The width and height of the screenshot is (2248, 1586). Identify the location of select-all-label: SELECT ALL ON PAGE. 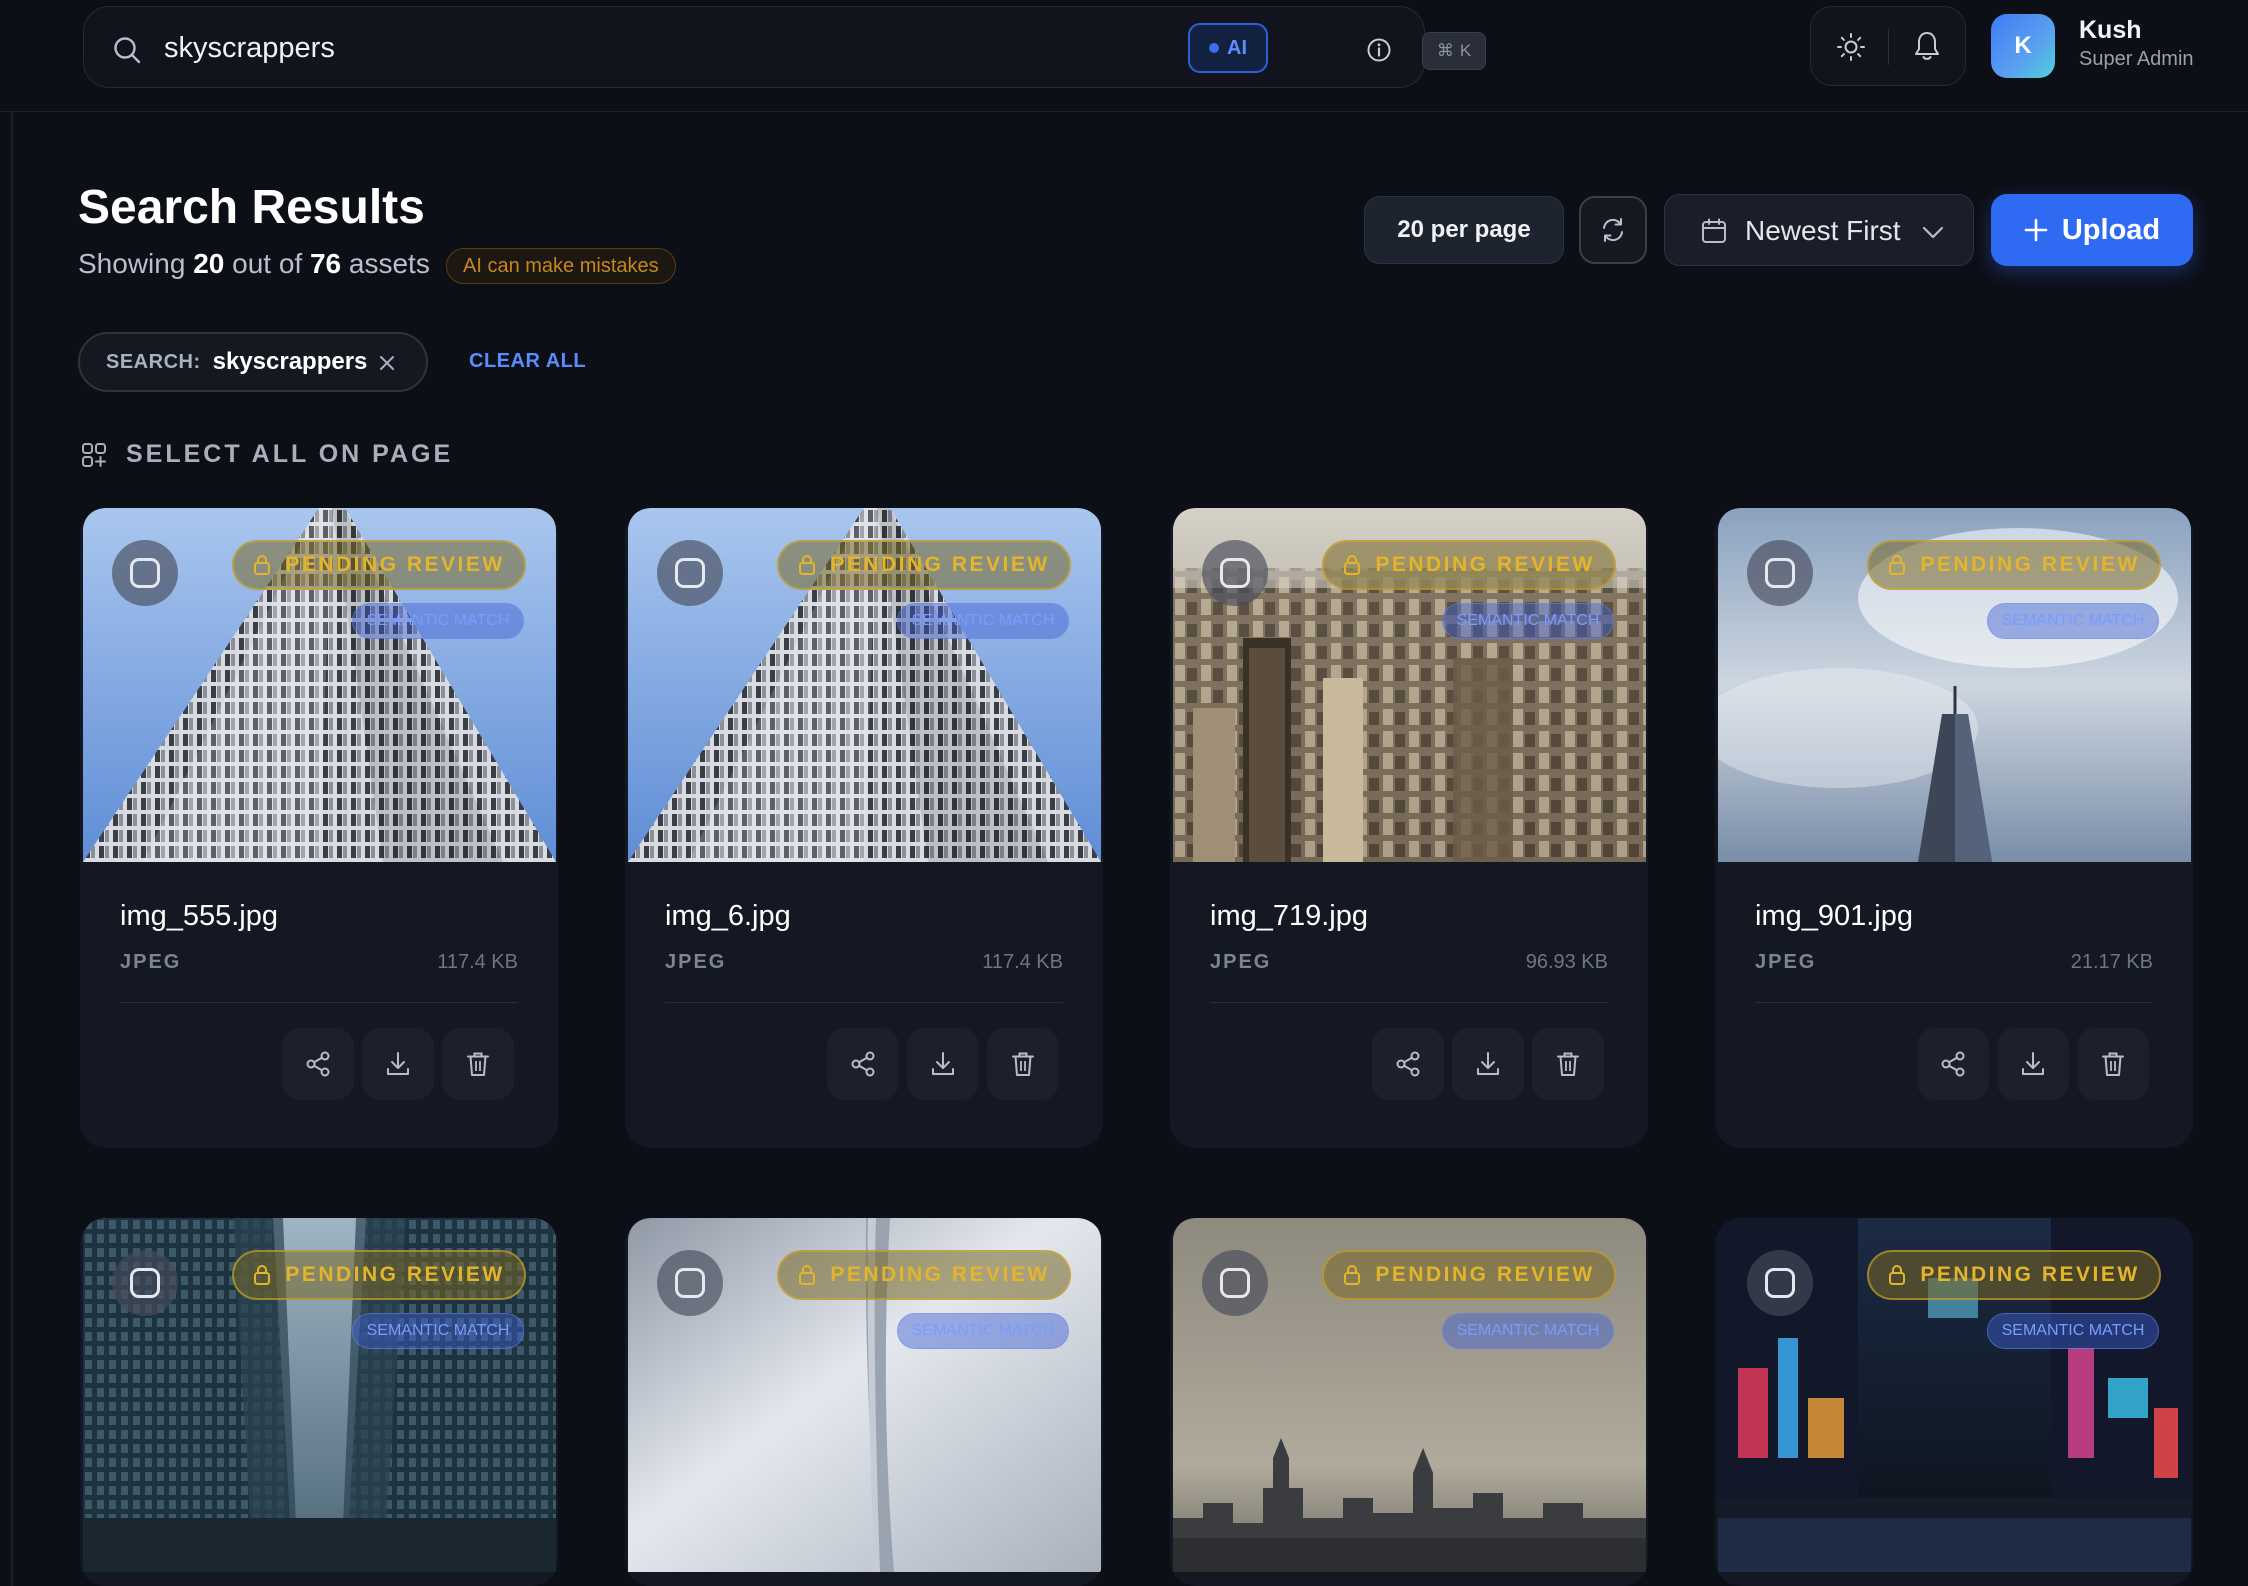
(290, 454).